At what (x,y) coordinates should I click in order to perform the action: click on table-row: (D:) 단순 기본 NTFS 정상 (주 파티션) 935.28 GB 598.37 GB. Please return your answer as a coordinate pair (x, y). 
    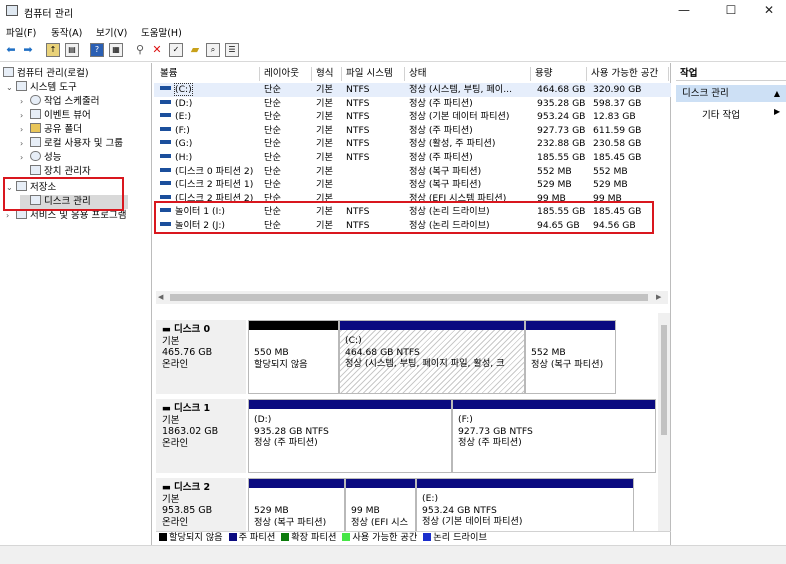
    Looking at the image, I should click on (412, 104).